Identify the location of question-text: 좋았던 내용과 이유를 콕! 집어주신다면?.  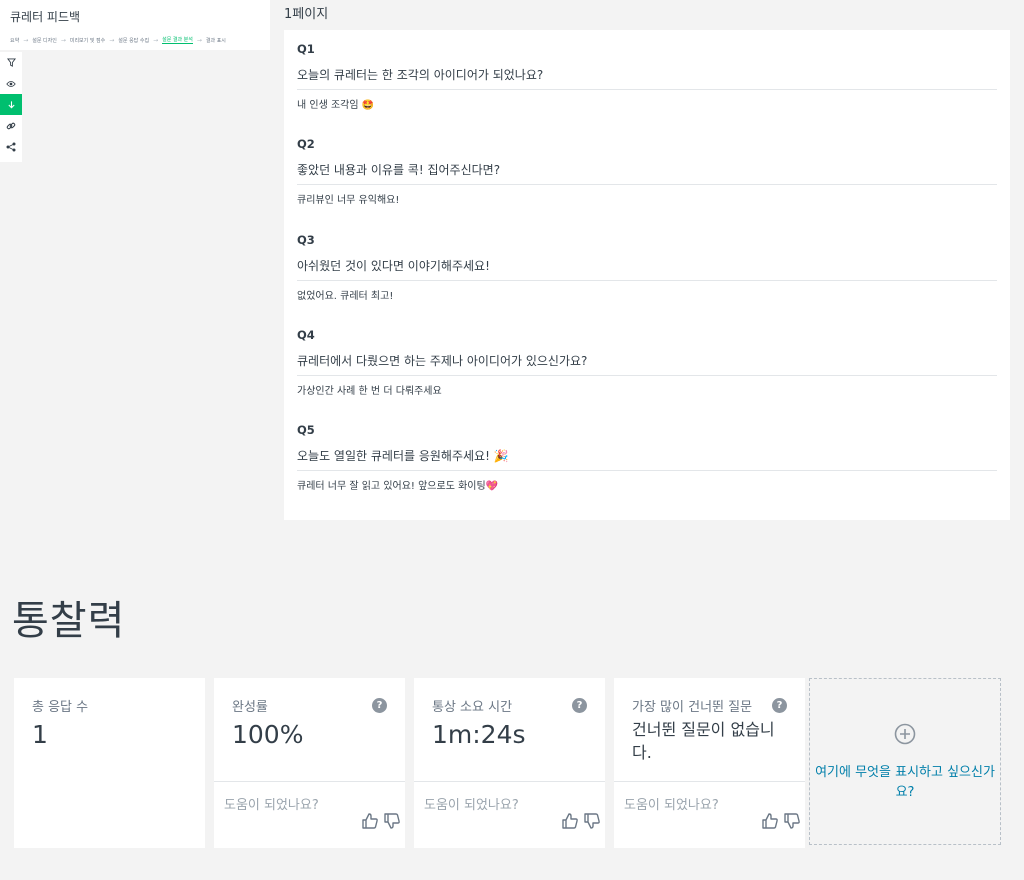
(399, 170).